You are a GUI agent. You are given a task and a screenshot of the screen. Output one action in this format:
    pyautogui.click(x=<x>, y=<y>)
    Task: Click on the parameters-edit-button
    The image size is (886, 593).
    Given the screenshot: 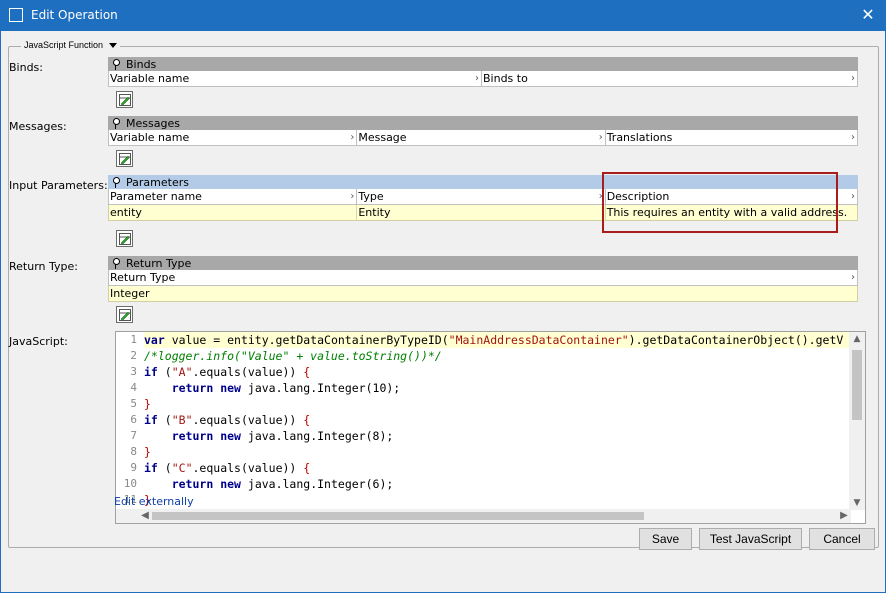 What is the action you would take?
    pyautogui.click(x=124, y=238)
    